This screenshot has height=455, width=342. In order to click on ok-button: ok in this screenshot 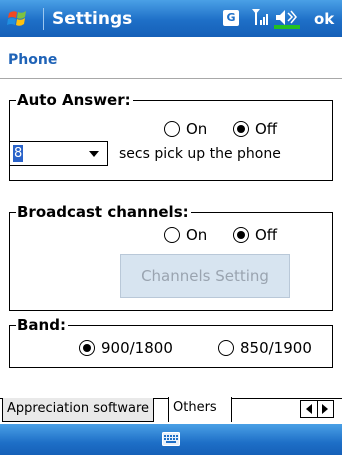, I will do `click(327, 19)`.